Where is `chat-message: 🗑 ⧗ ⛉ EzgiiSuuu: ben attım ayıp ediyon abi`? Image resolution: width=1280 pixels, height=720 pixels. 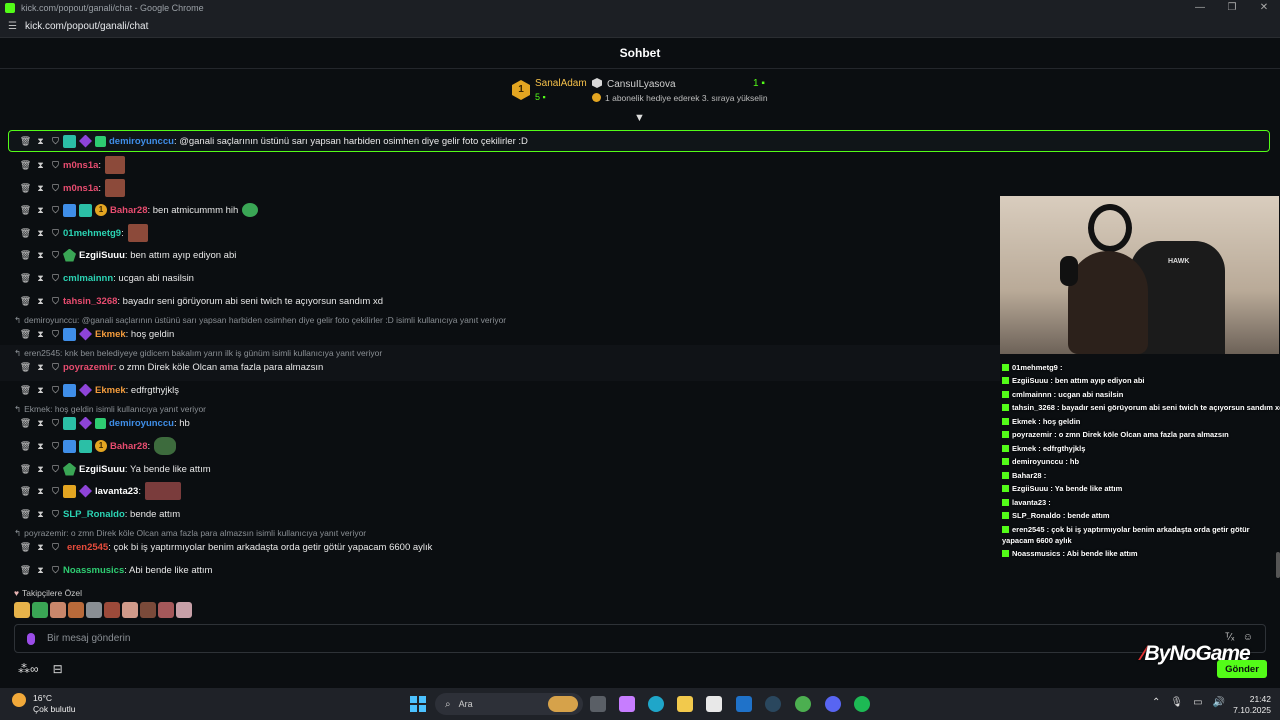
chat-message: 🗑 ⧗ ⛉ EzgiiSuuu: ben attım ayıp ediyon abi is located at coordinates (127, 255).